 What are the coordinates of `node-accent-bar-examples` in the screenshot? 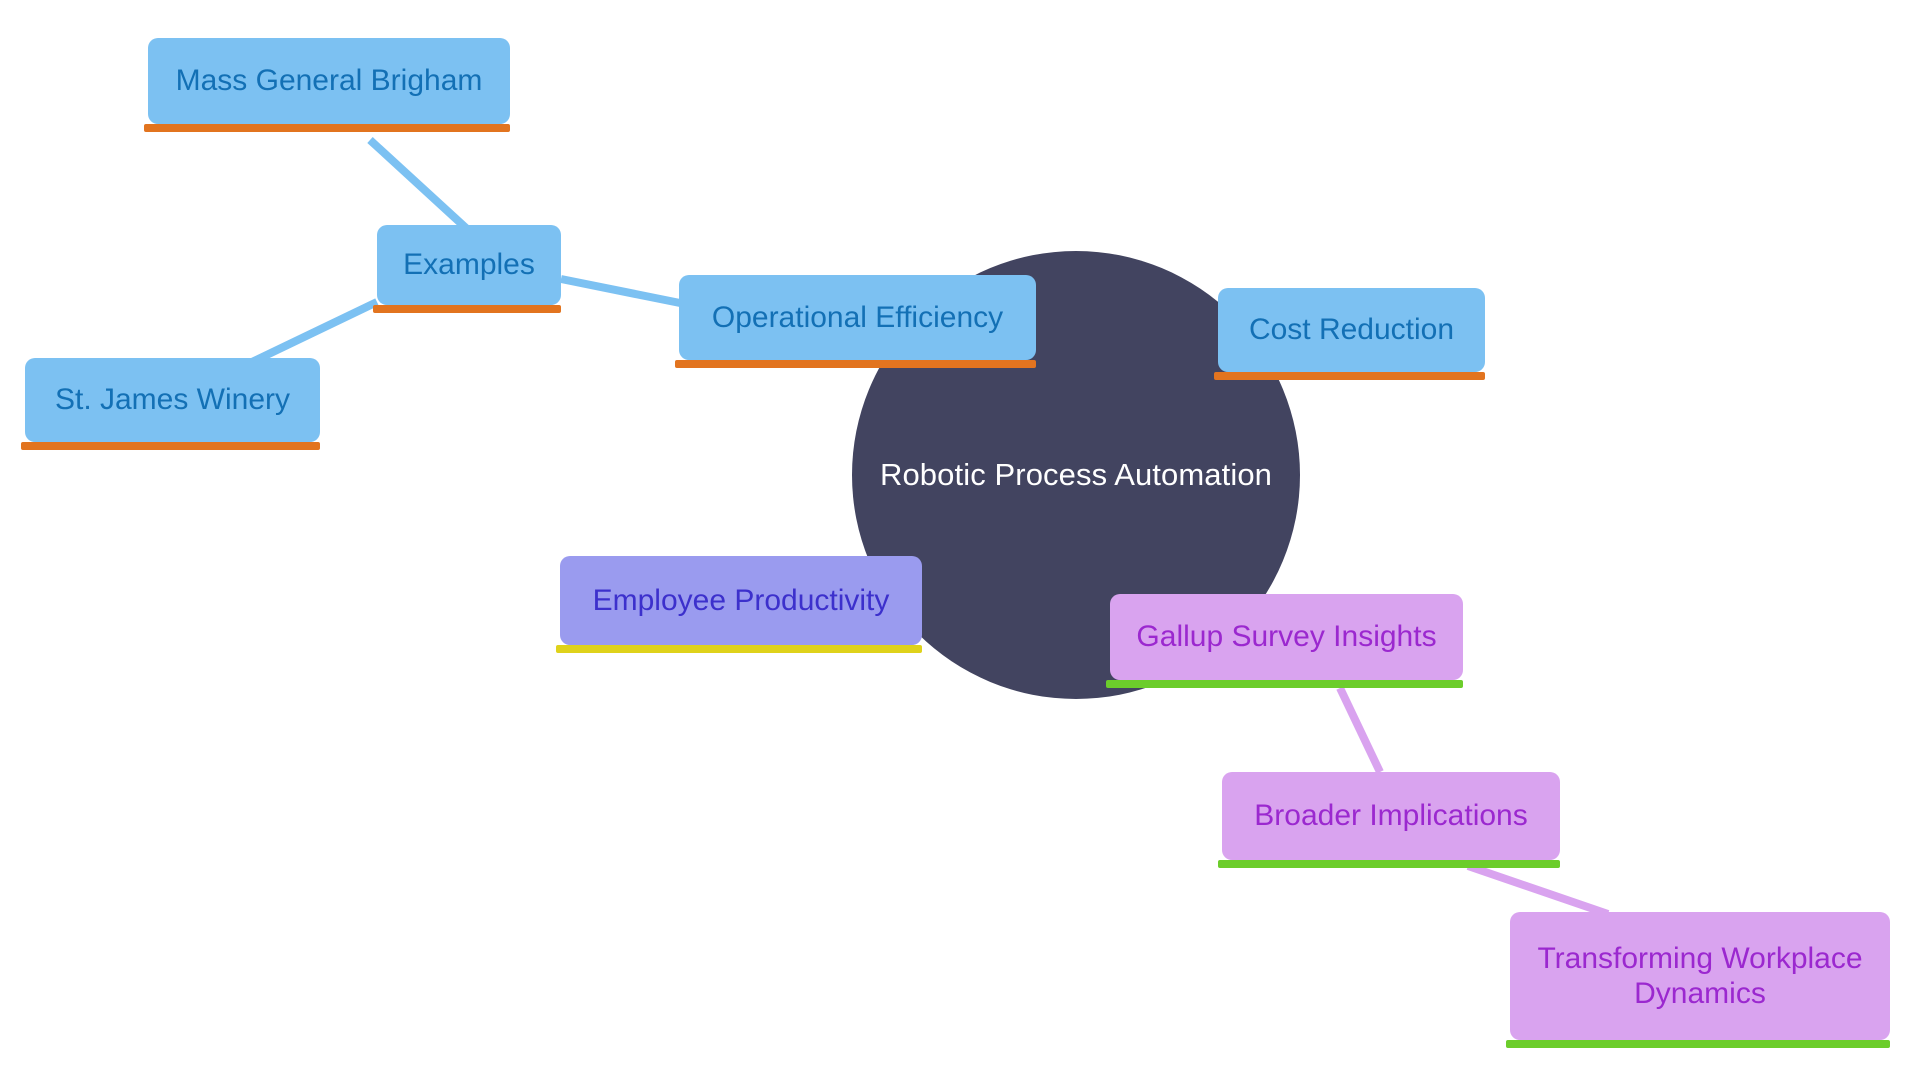 It's located at (467, 309).